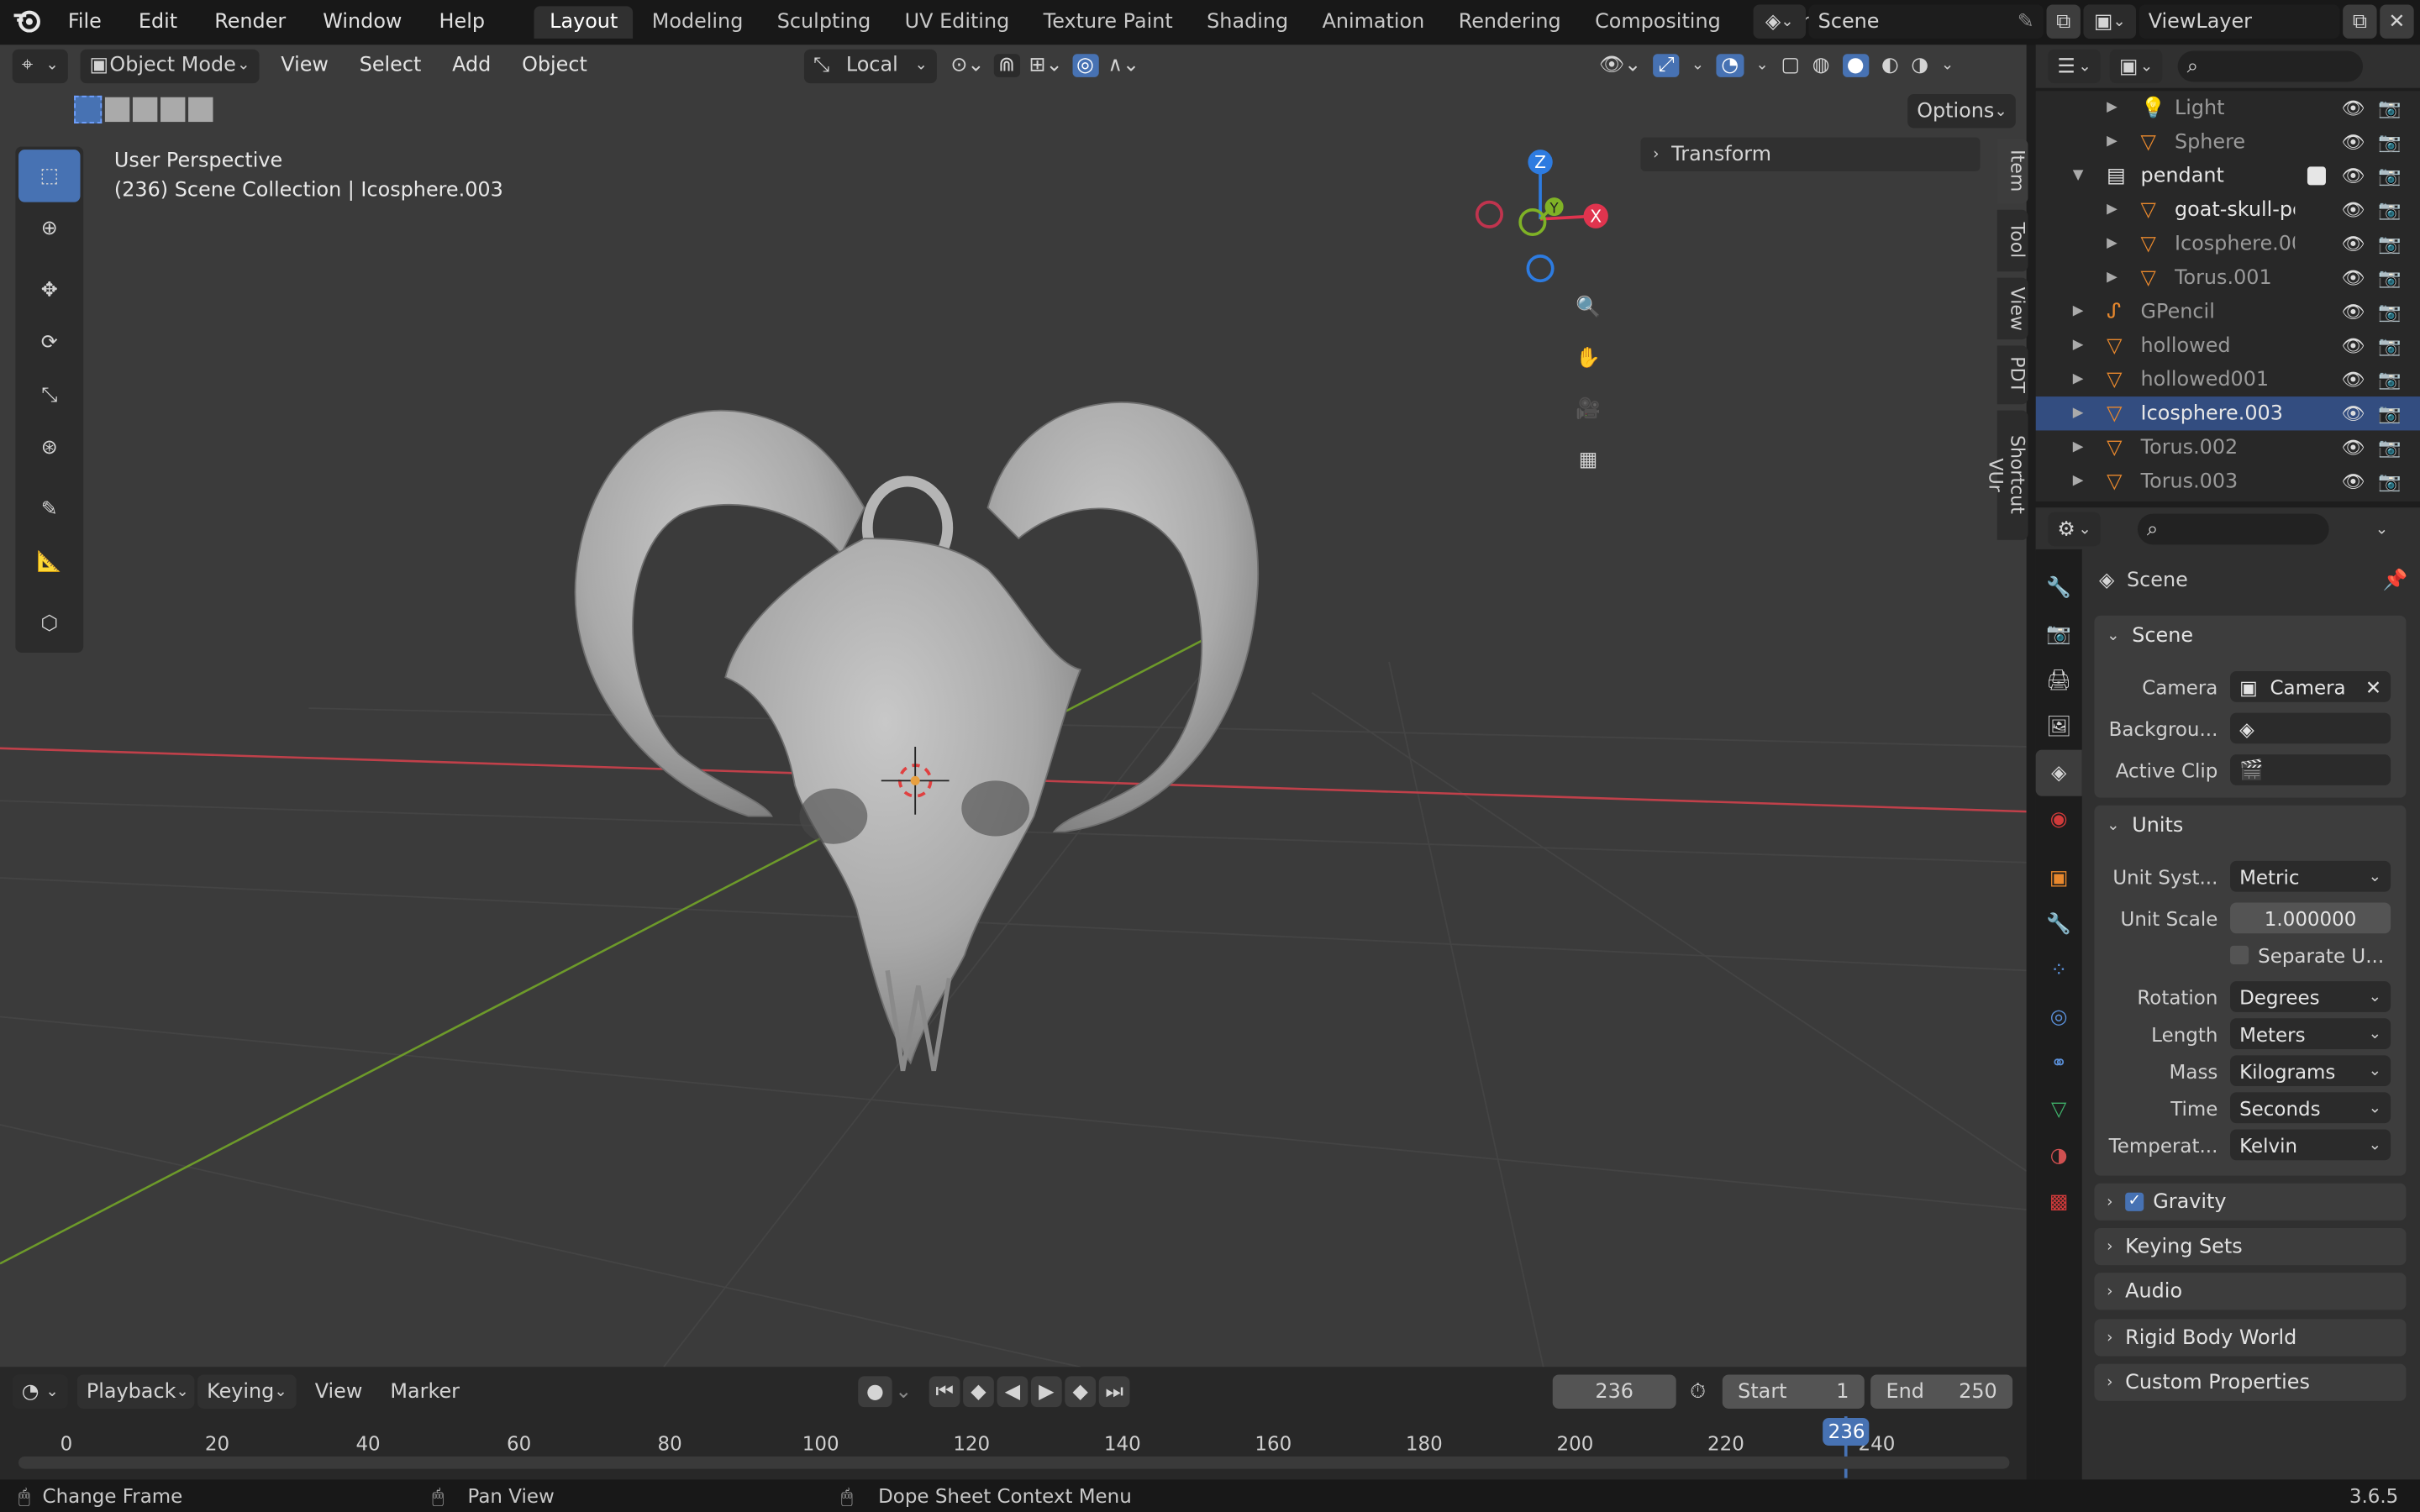  Describe the element at coordinates (2059, 878) in the screenshot. I see `object-tab-icon: ▣` at that location.